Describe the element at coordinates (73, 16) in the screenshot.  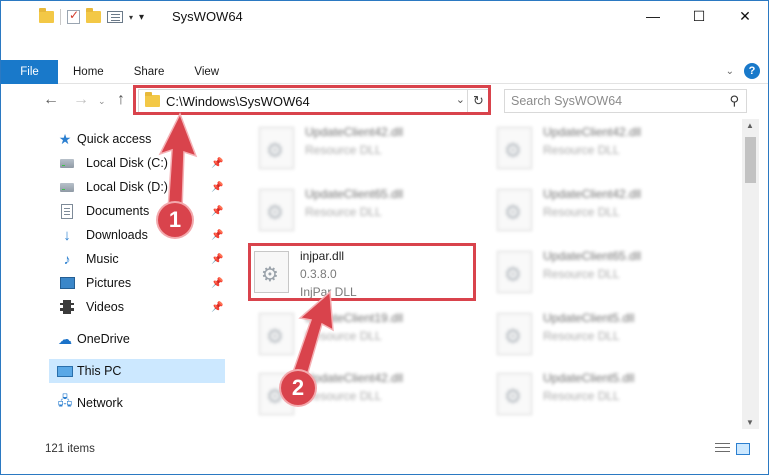
I see `properties-icon` at that location.